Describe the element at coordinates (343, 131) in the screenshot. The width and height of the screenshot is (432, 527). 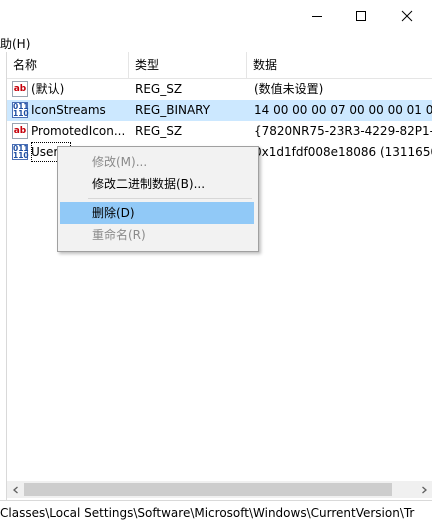
I see `value-data: {7820NR75-23R3-4229-82P1-F` at that location.